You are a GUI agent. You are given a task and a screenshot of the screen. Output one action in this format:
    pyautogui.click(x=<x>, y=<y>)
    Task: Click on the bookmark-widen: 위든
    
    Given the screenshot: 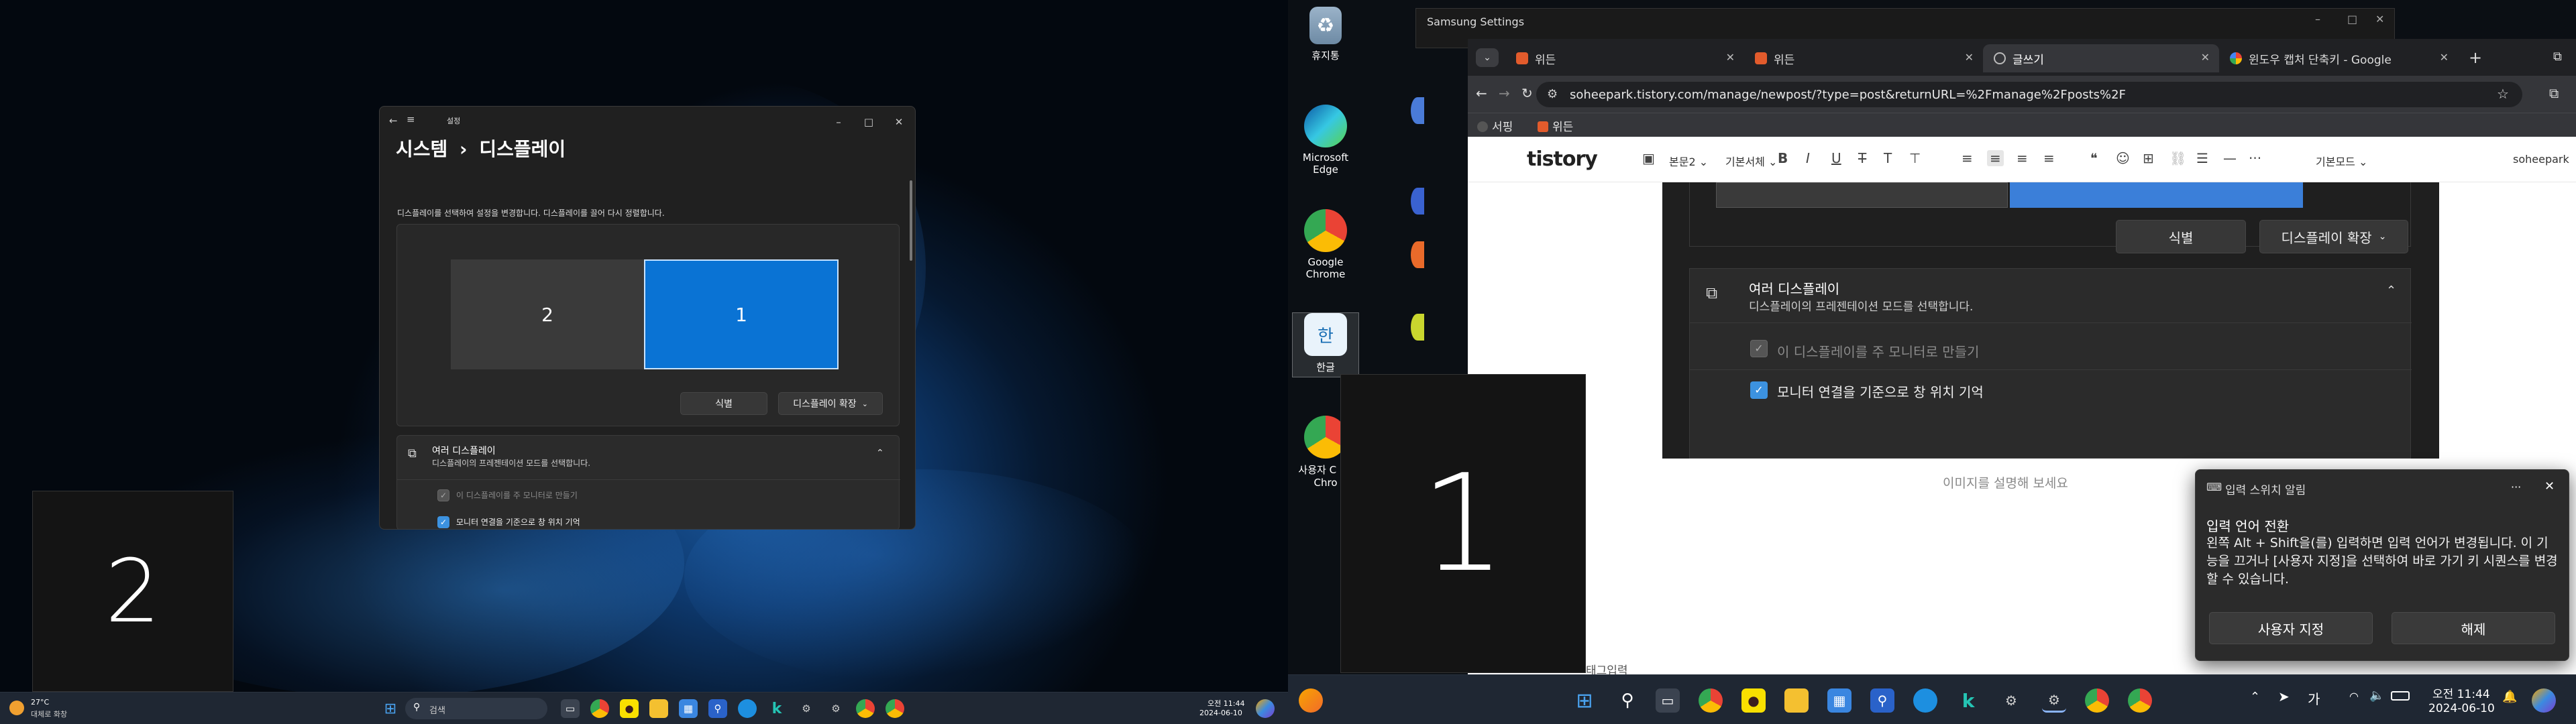 What is the action you would take?
    pyautogui.click(x=1555, y=125)
    